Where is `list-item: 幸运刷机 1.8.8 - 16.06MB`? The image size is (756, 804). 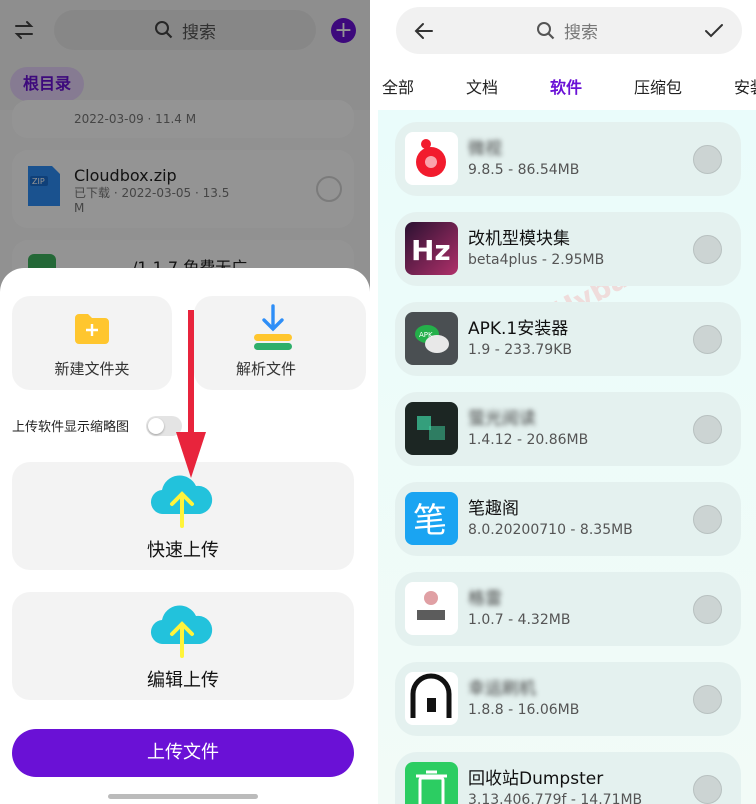 list-item: 幸运刷机 1.8.8 - 16.06MB is located at coordinates (568, 699).